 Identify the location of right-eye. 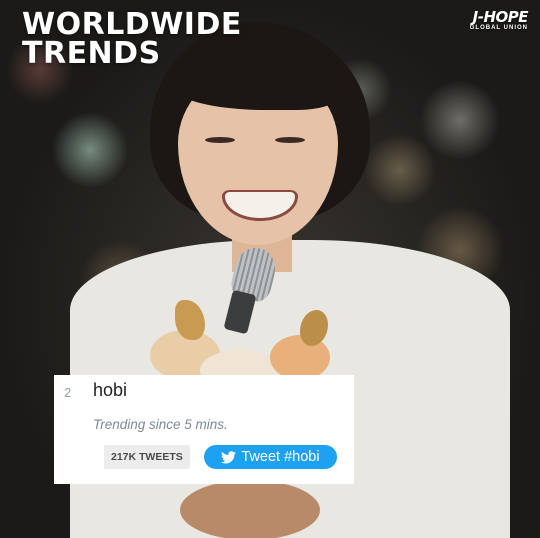
(290, 140).